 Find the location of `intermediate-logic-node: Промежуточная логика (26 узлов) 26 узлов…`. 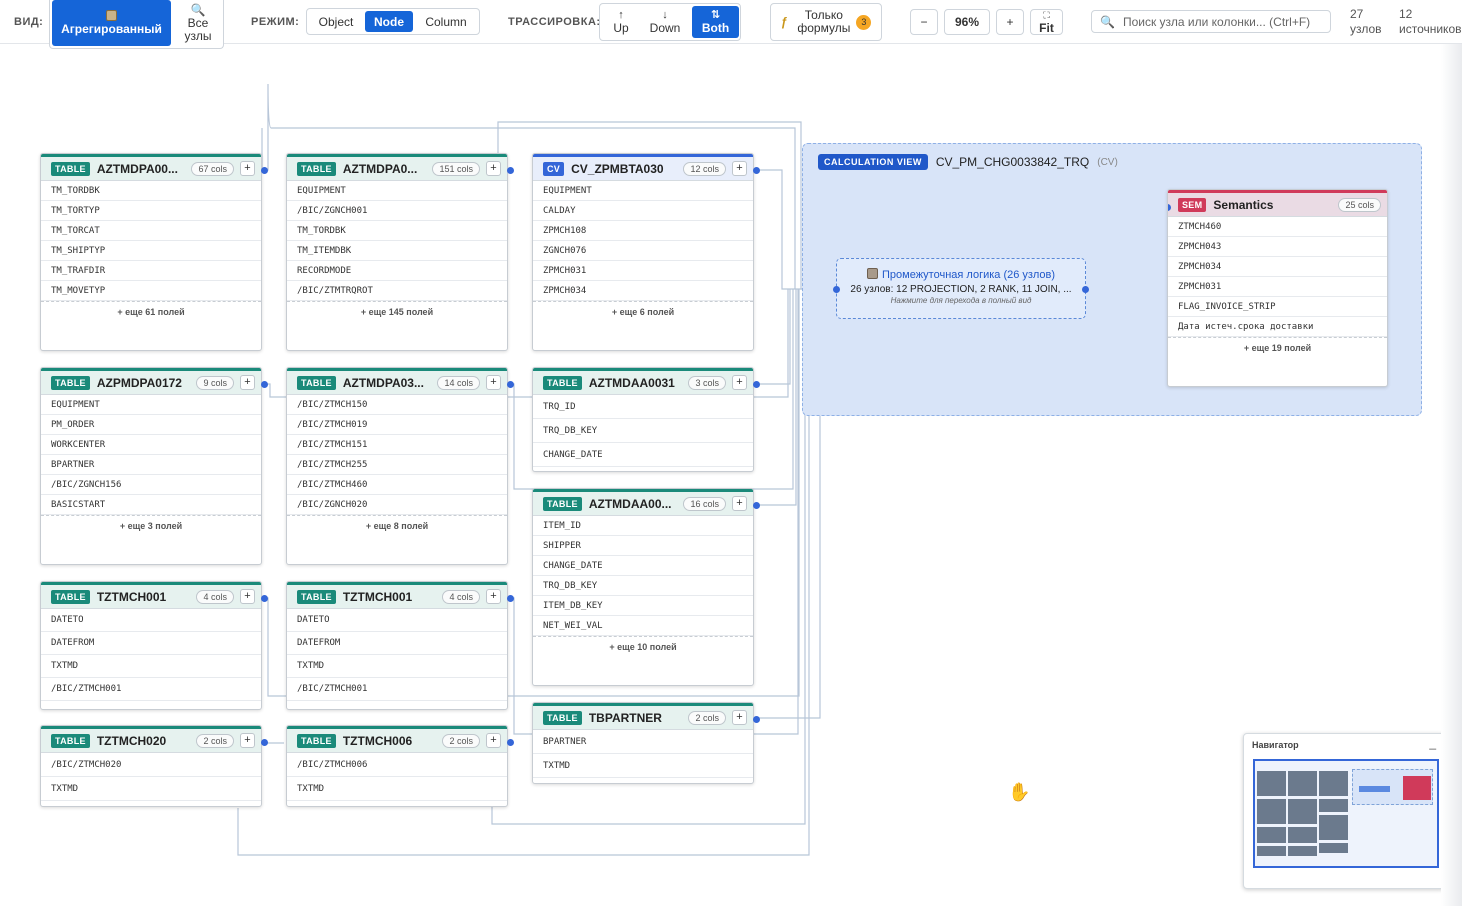

intermediate-logic-node: Промежуточная логика (26 узлов) 26 узлов… is located at coordinates (961, 288).